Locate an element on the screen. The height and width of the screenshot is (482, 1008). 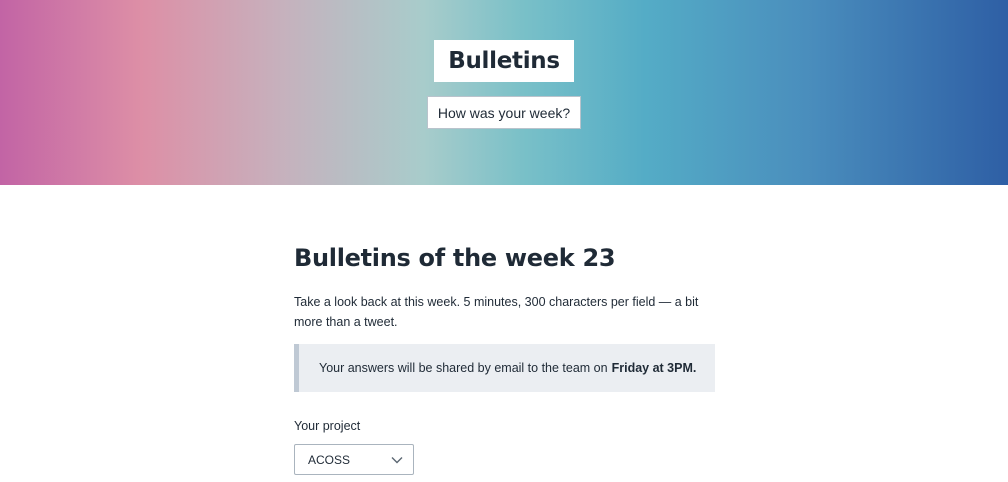
notice-emphasis: Friday at 3PM. is located at coordinates (654, 368).